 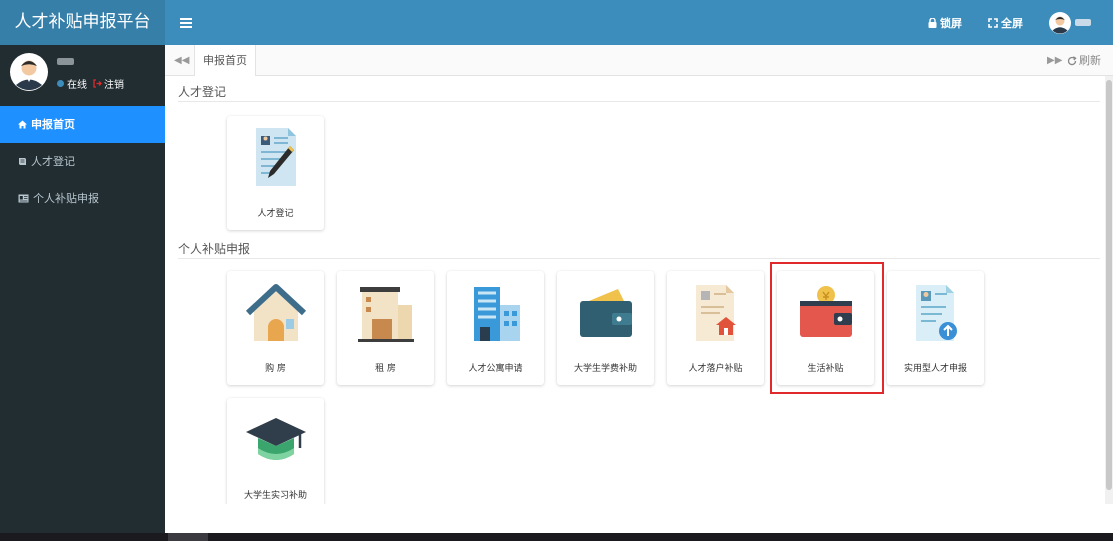 I want to click on sidebar-item-home: 申报首页, so click(x=82, y=124).